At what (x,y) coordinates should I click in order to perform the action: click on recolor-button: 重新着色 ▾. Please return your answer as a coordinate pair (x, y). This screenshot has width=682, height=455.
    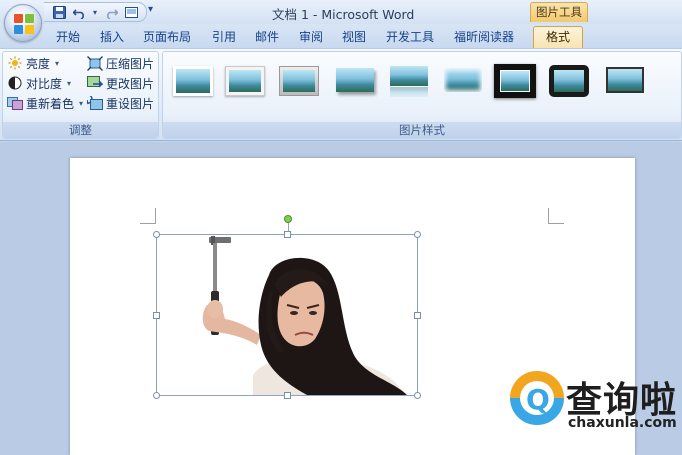
    Looking at the image, I should click on (45, 103).